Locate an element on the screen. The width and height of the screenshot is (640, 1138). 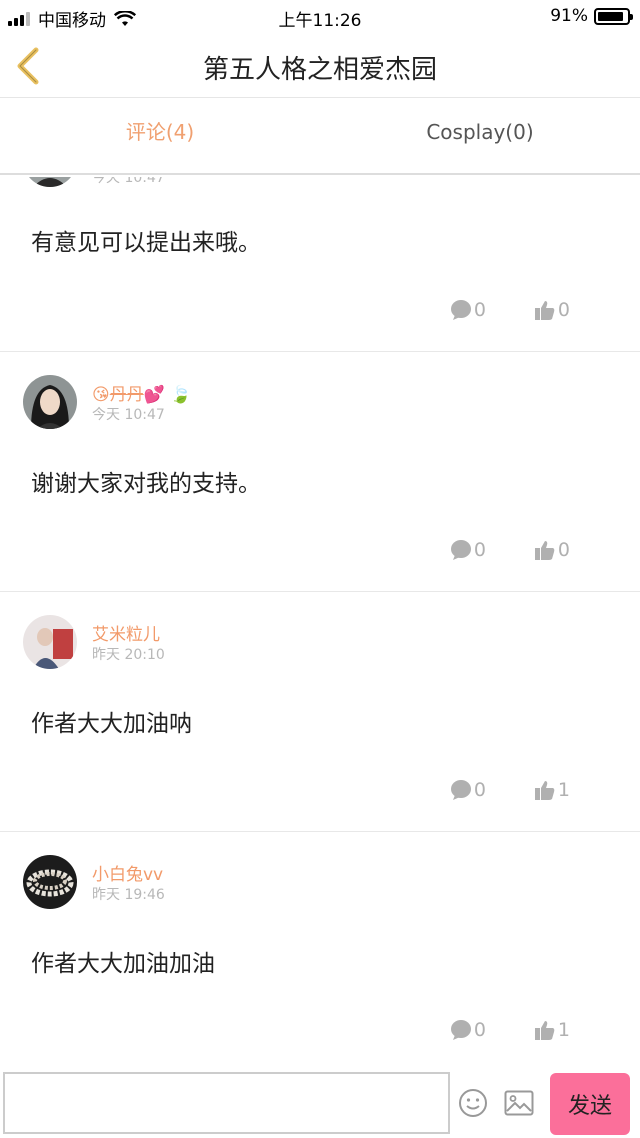
comment-text: 作者大大加油加油 is located at coordinates (123, 964).